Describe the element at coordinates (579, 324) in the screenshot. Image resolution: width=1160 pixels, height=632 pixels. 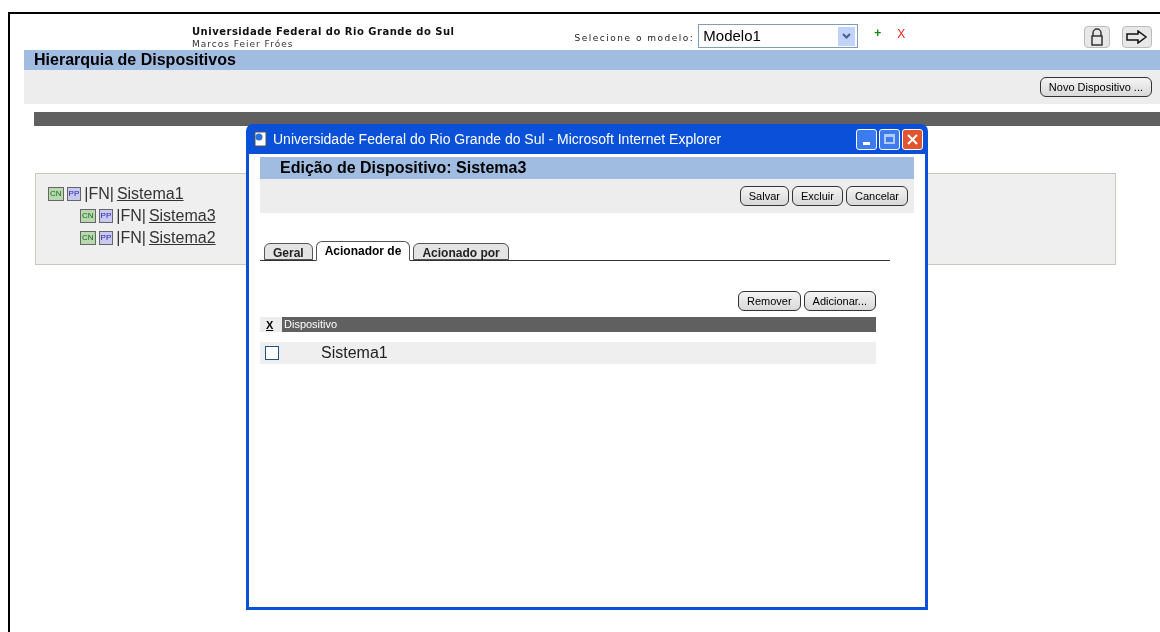
I see `column-header: Dispositivo` at that location.